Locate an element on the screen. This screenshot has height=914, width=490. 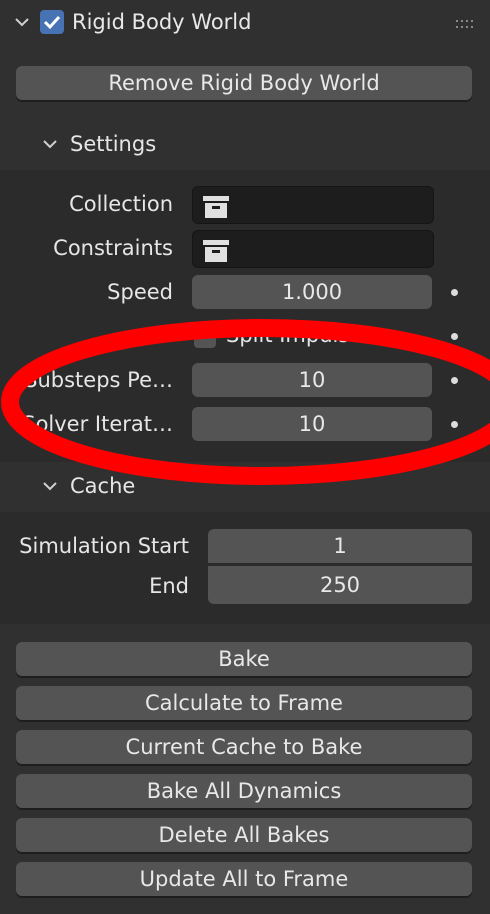
enable-checkbox is located at coordinates (52, 22).